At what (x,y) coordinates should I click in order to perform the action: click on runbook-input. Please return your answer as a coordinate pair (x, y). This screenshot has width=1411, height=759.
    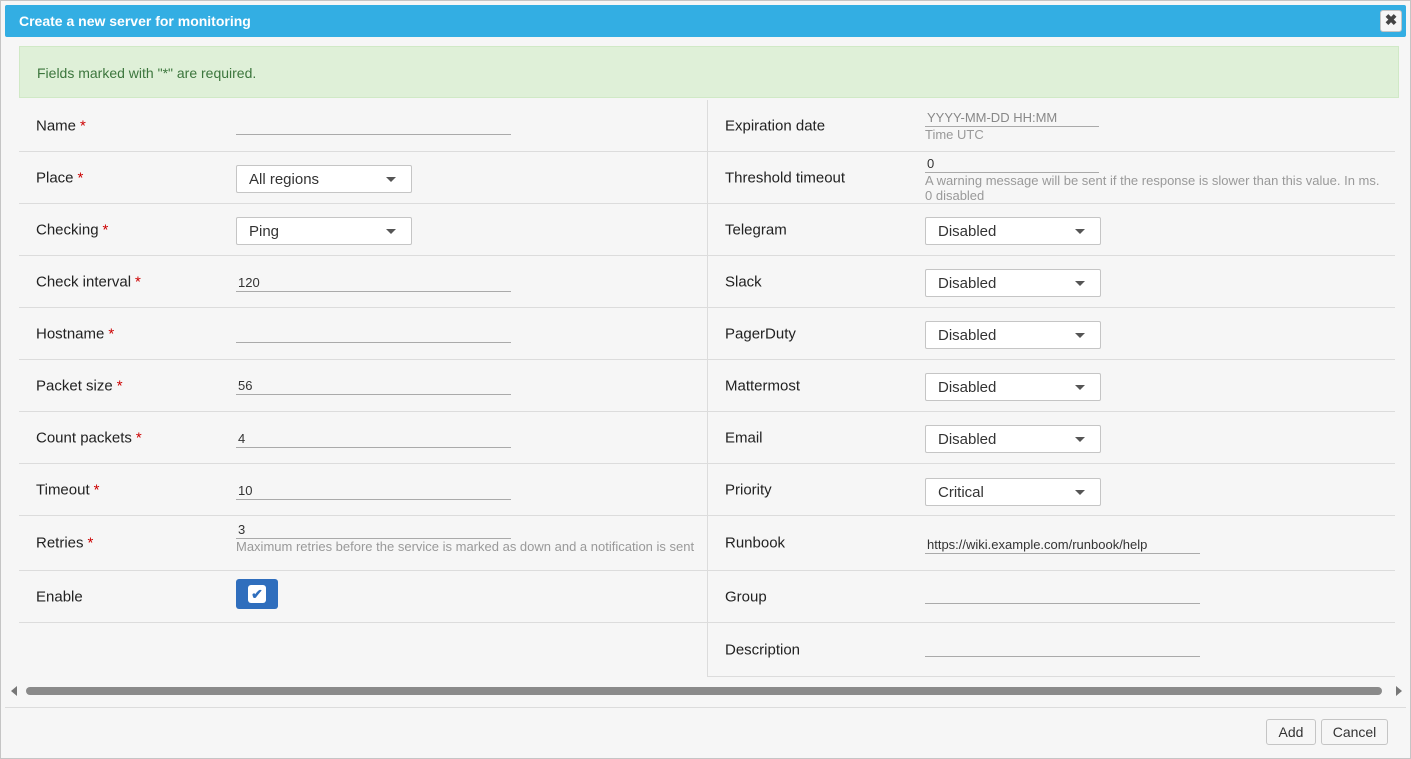
    Looking at the image, I should click on (1062, 545).